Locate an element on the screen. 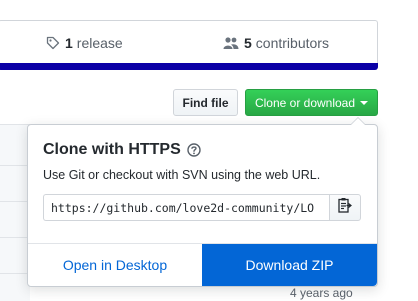  caret-down-icon is located at coordinates (364, 102).